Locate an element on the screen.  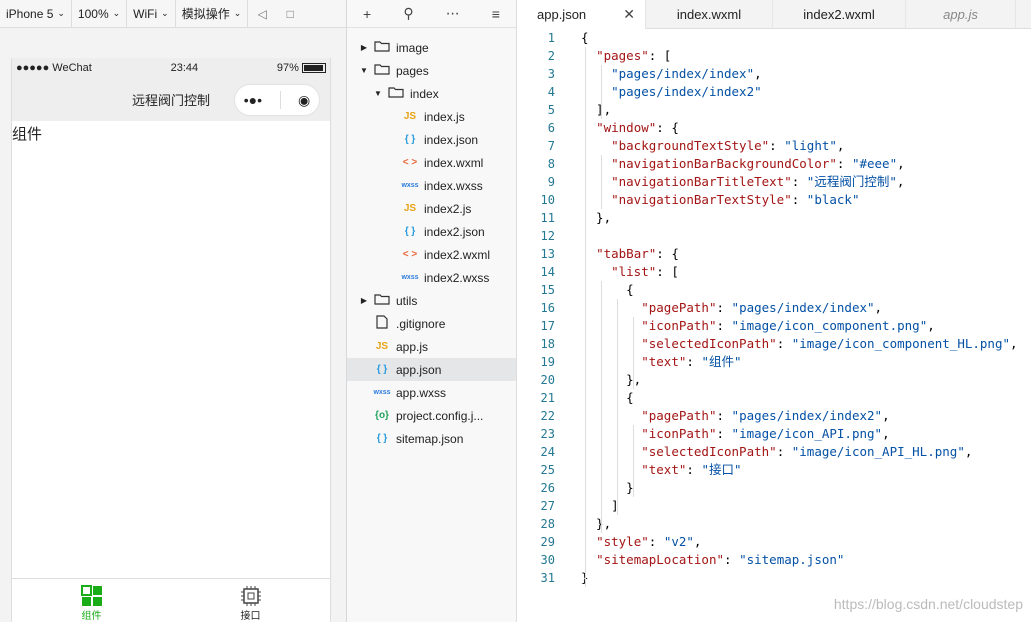
page-content: 组件 is located at coordinates (27, 134).